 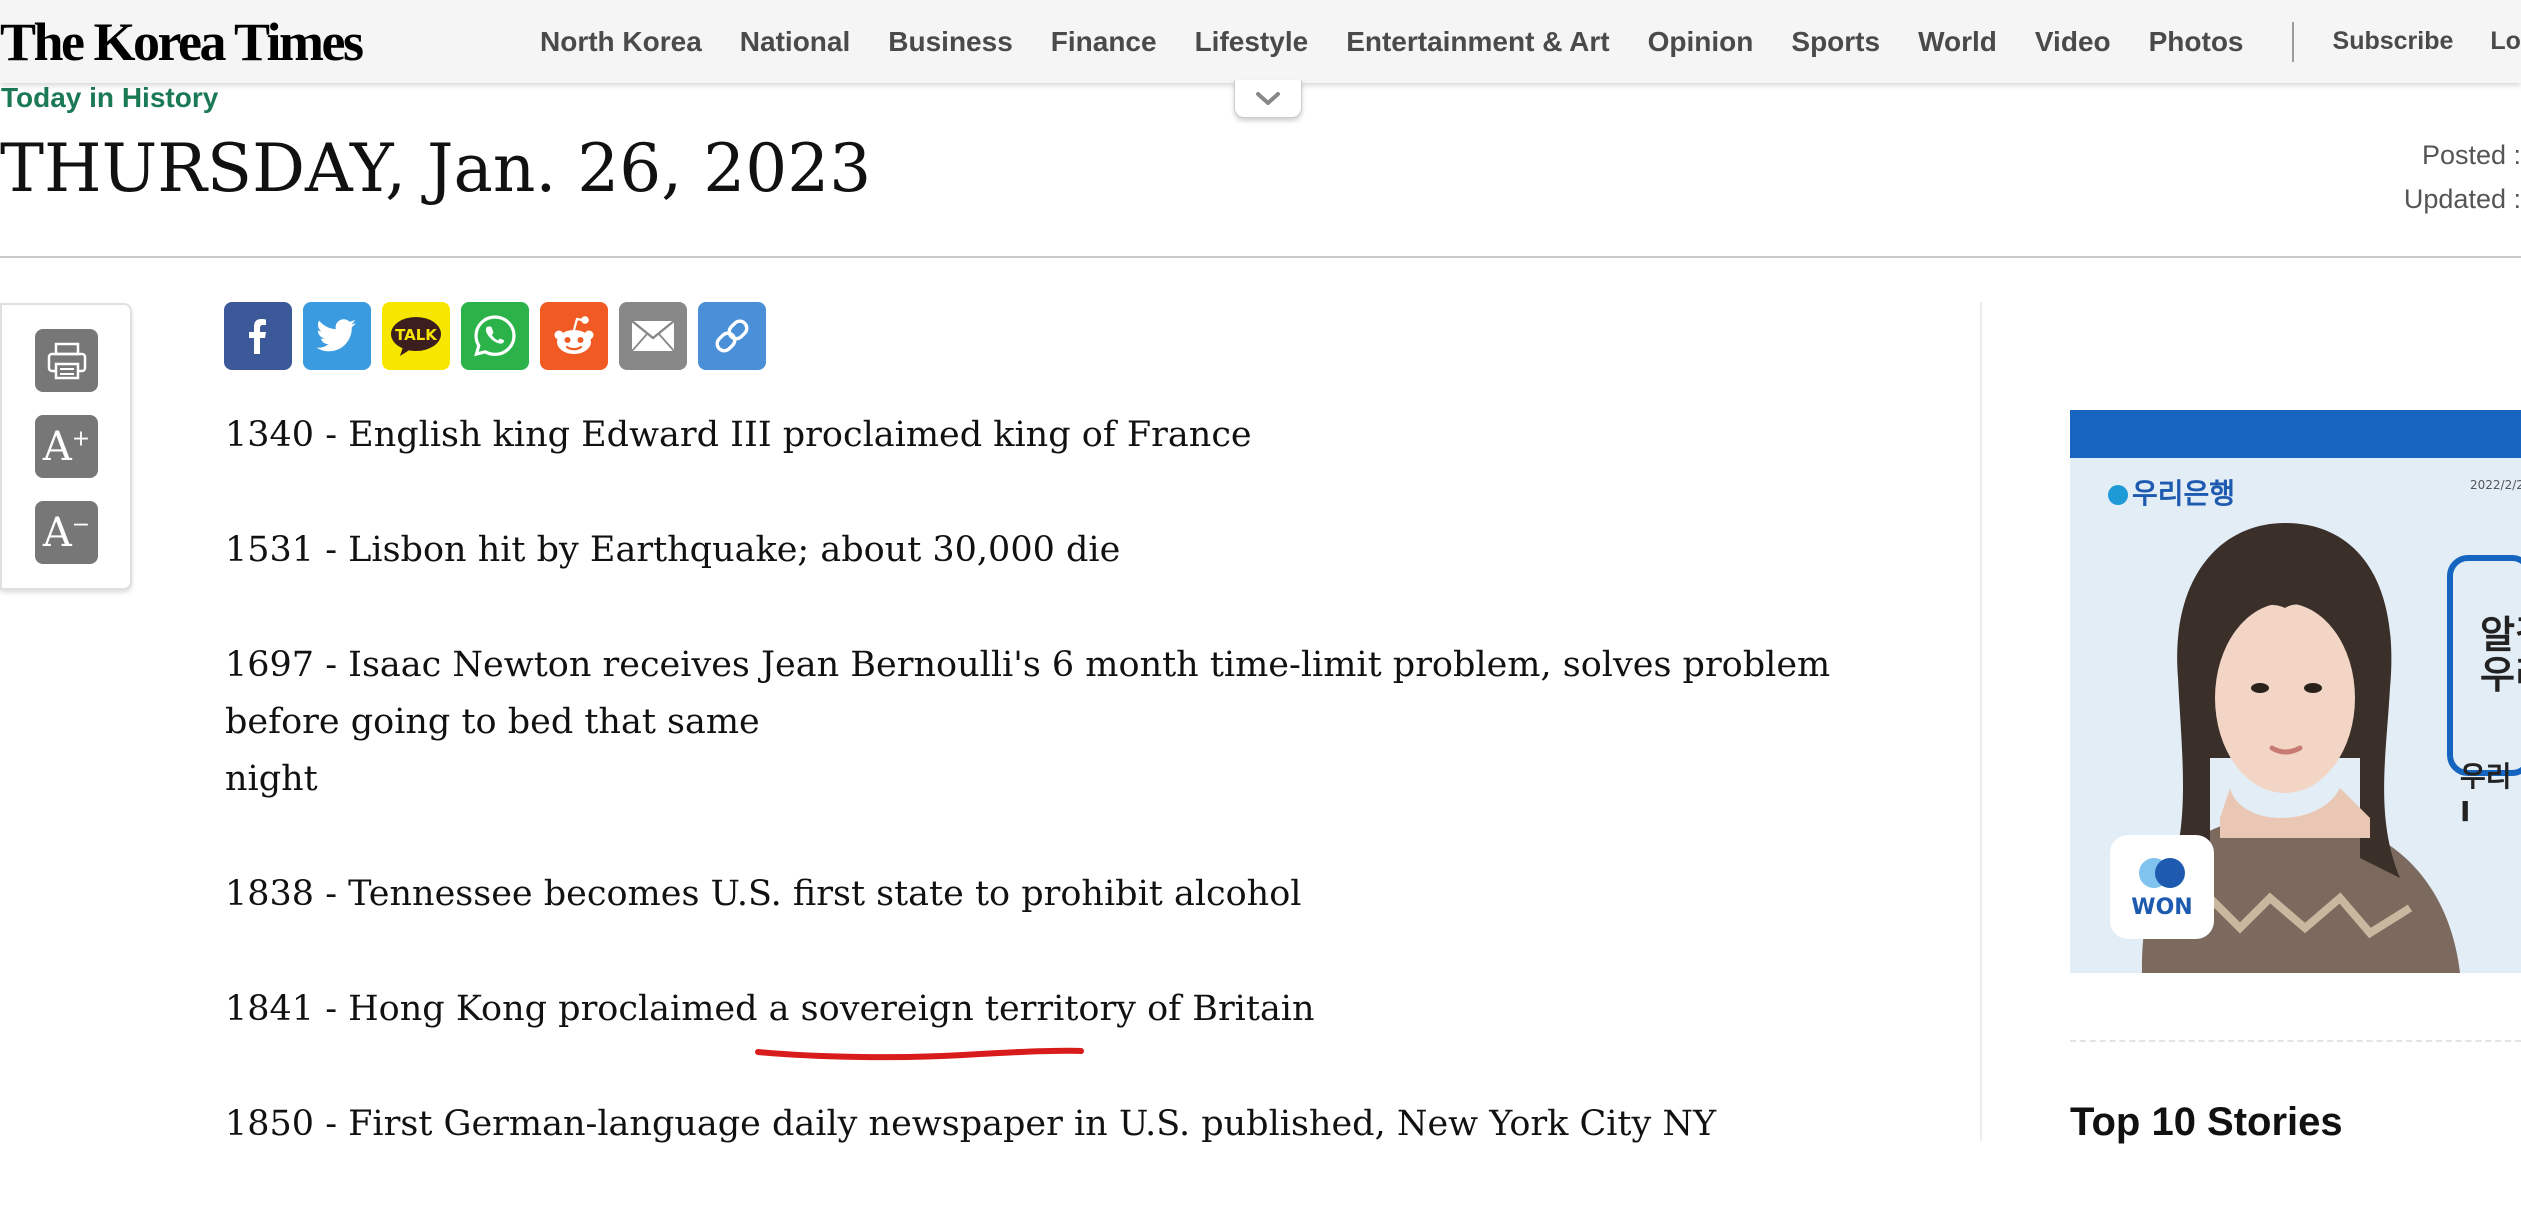 What do you see at coordinates (2073, 42) in the screenshot?
I see `nav-video: Video` at bounding box center [2073, 42].